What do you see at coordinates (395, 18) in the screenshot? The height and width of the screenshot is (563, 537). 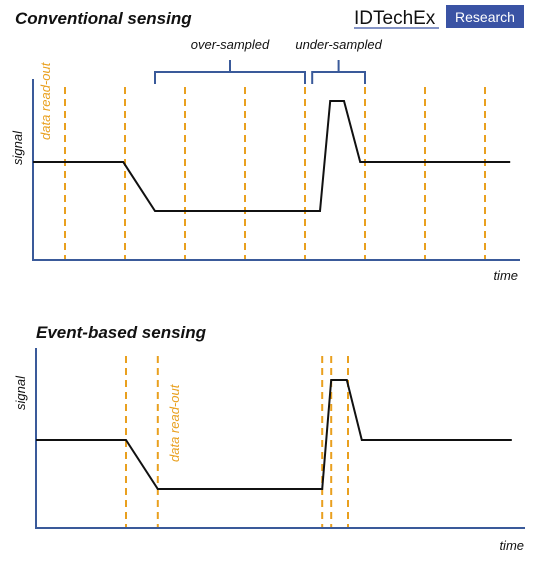 I see `logo-brand: IDTechEx` at bounding box center [395, 18].